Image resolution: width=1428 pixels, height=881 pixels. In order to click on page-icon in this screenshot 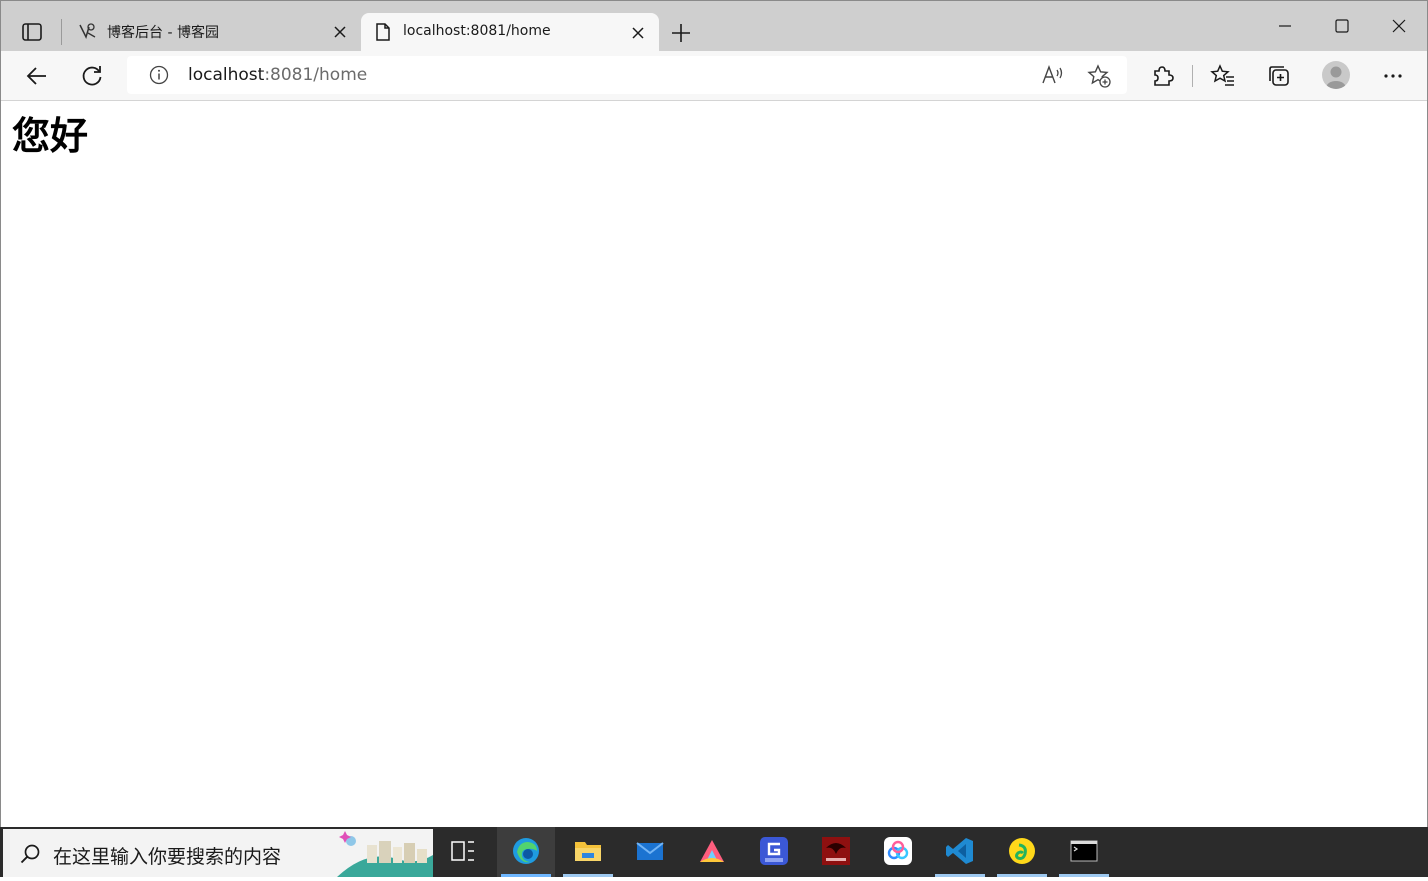, I will do `click(383, 32)`.